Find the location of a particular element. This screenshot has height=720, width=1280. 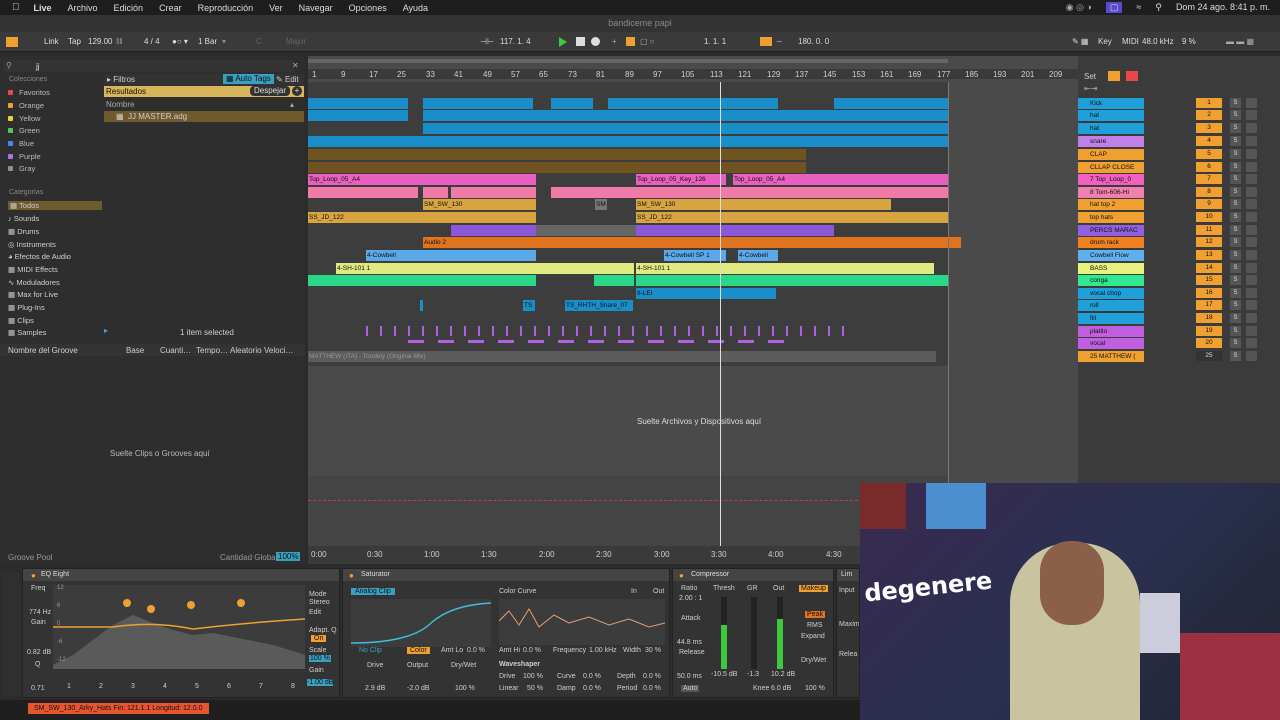

track-activator: 10 is located at coordinates (1209, 217).